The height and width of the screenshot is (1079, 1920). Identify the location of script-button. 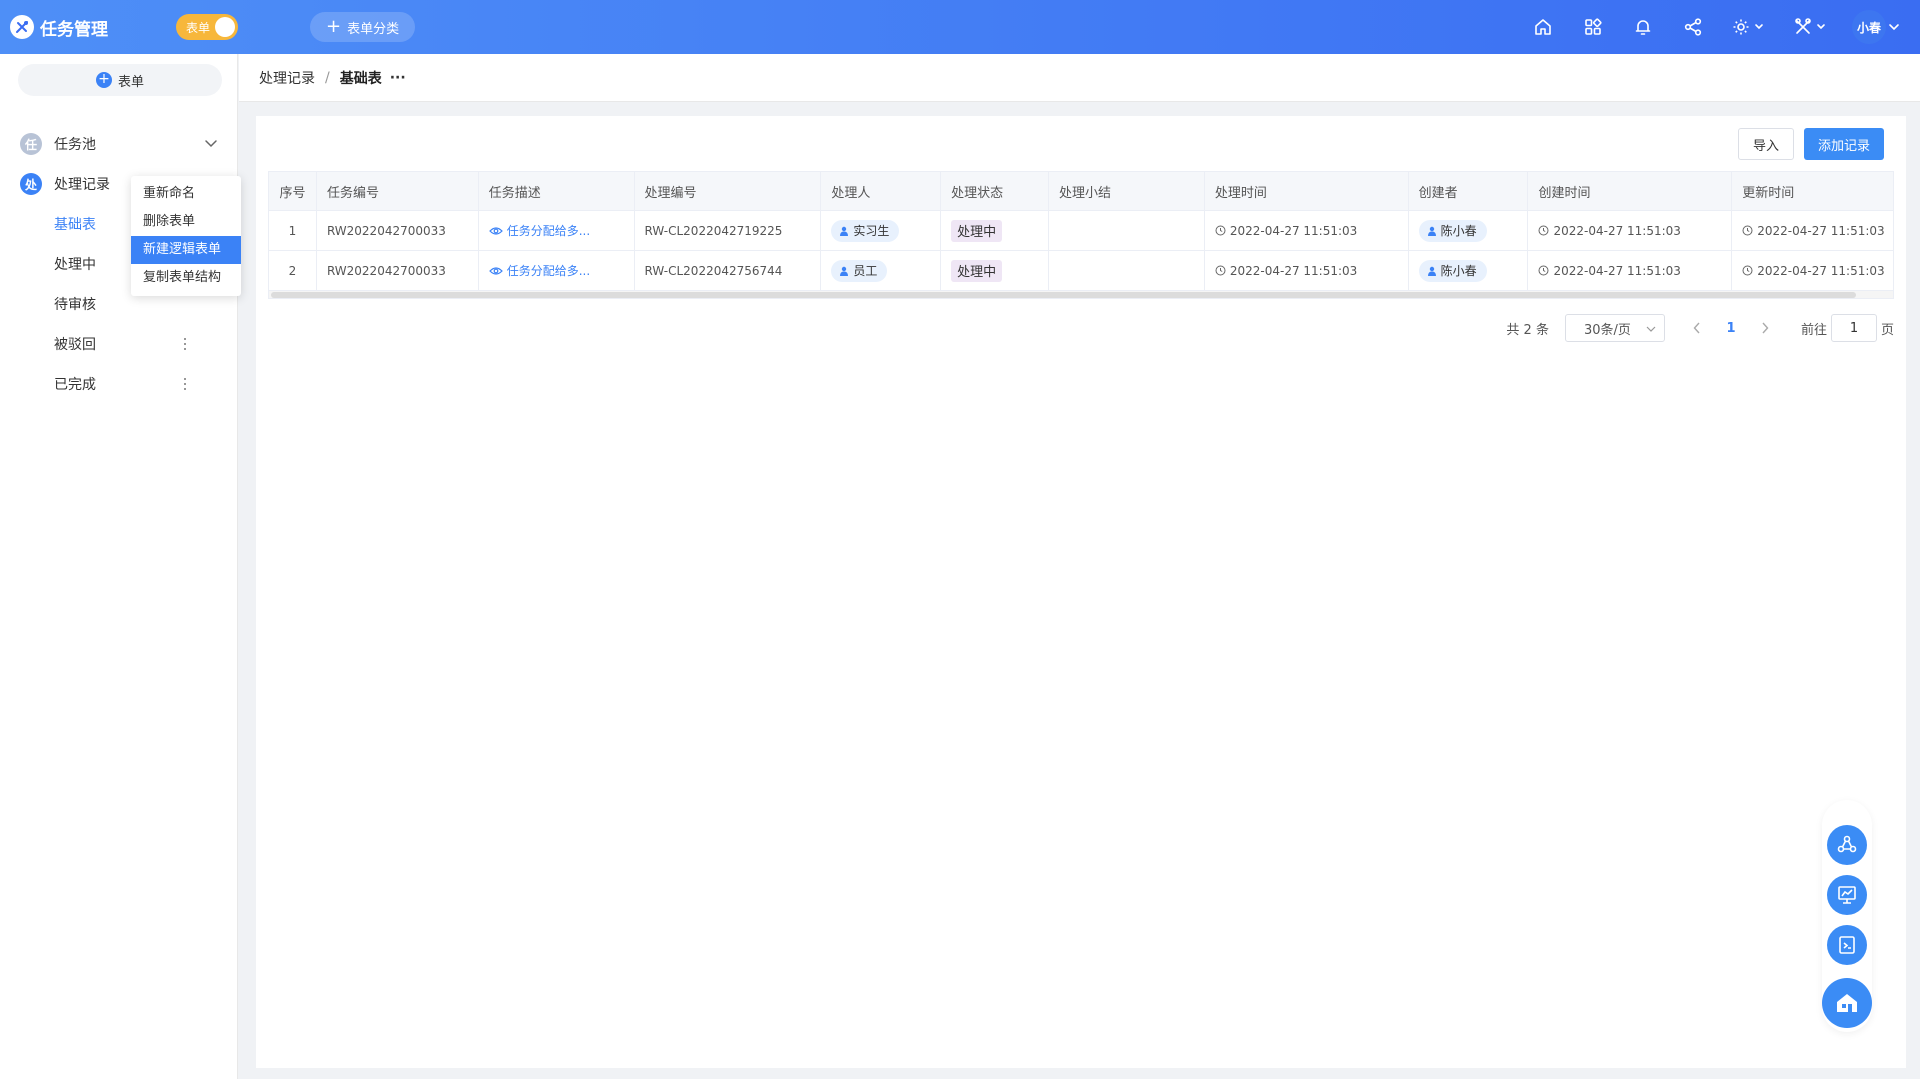
(1847, 945).